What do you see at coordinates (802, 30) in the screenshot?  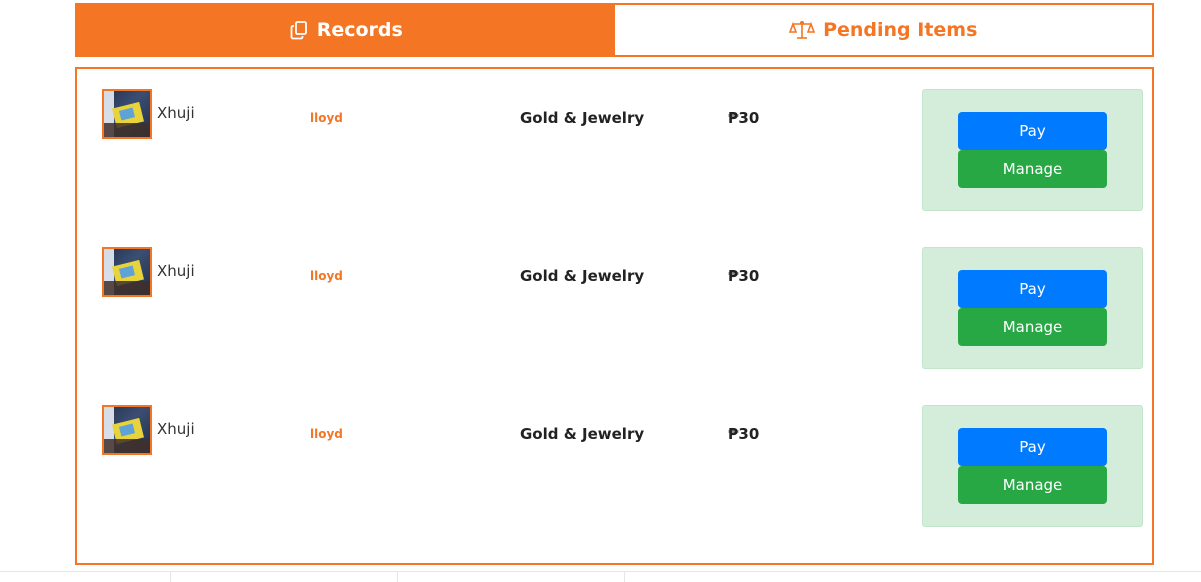 I see `scale-icon` at bounding box center [802, 30].